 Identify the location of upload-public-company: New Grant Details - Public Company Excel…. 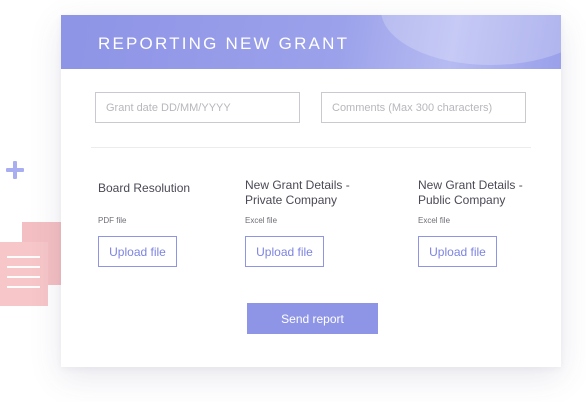
(488, 222).